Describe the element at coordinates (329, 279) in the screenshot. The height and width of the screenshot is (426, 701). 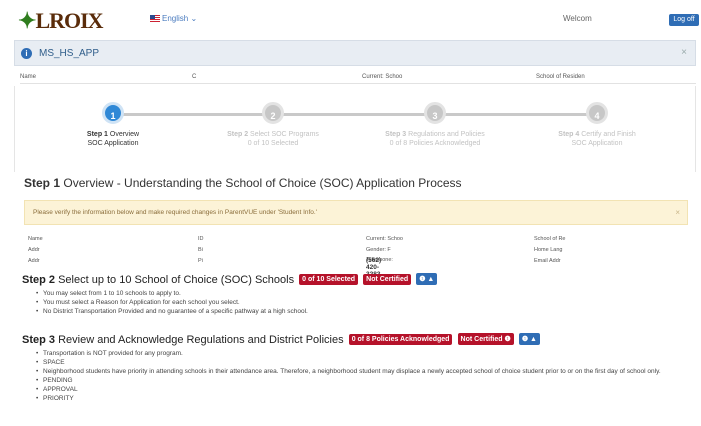
I see `selected-count-badge: 0 of 10 Selected` at that location.